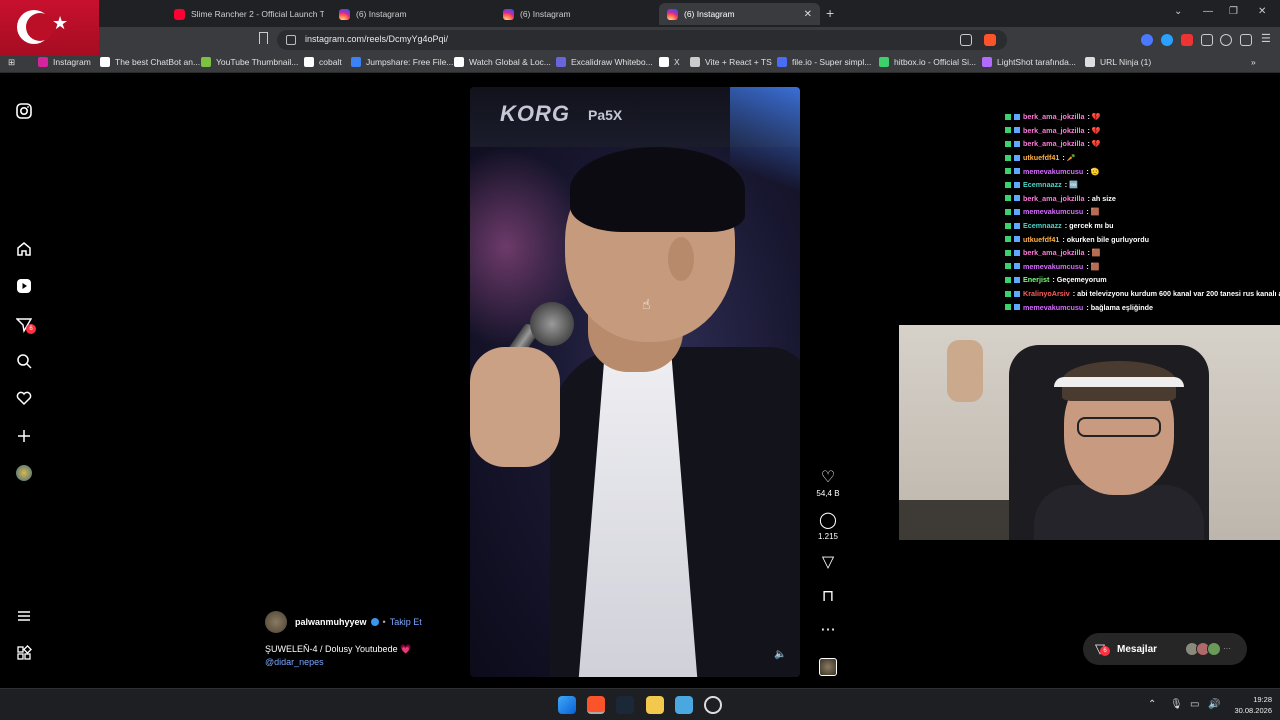 This screenshot has width=1280, height=720. What do you see at coordinates (1105, 651) in the screenshot?
I see `messages-badge: 6` at bounding box center [1105, 651].